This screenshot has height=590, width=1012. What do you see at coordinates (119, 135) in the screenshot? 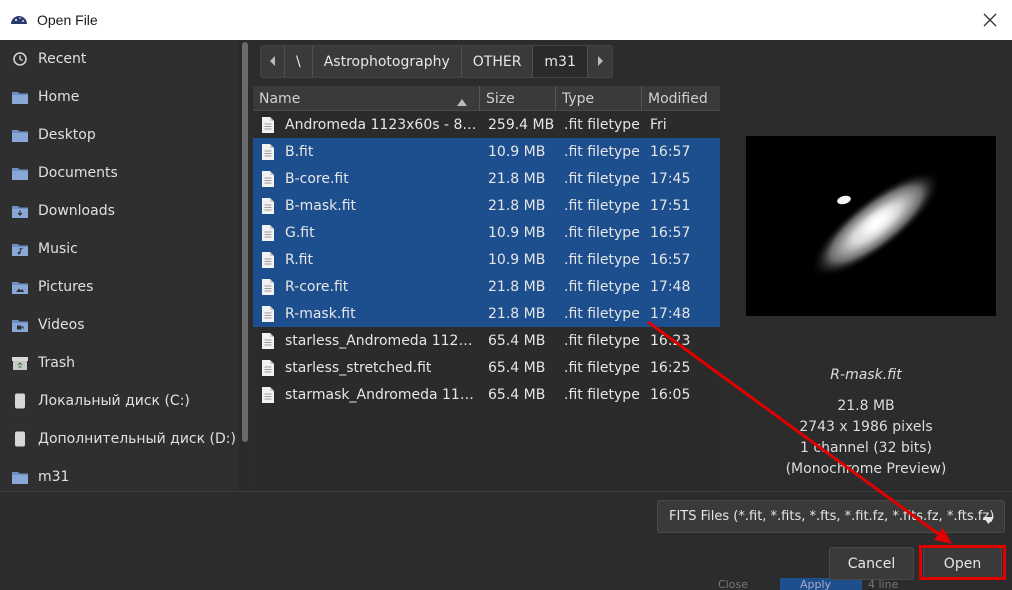
I see `sidebar-item-desktop: Desktop` at bounding box center [119, 135].